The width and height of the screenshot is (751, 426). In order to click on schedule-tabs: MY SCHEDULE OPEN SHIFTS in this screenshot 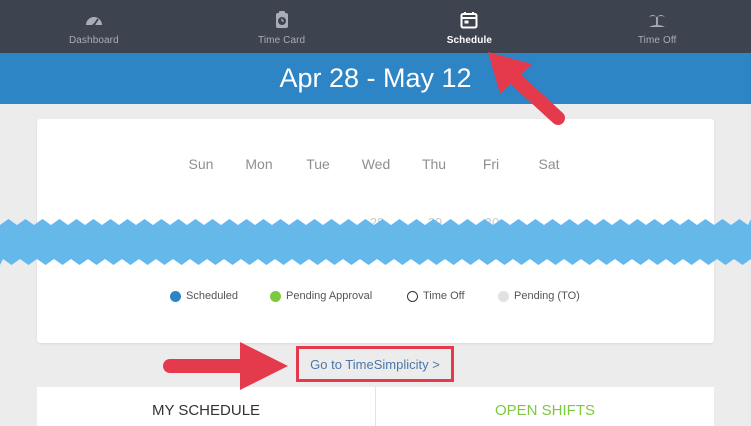, I will do `click(375, 406)`.